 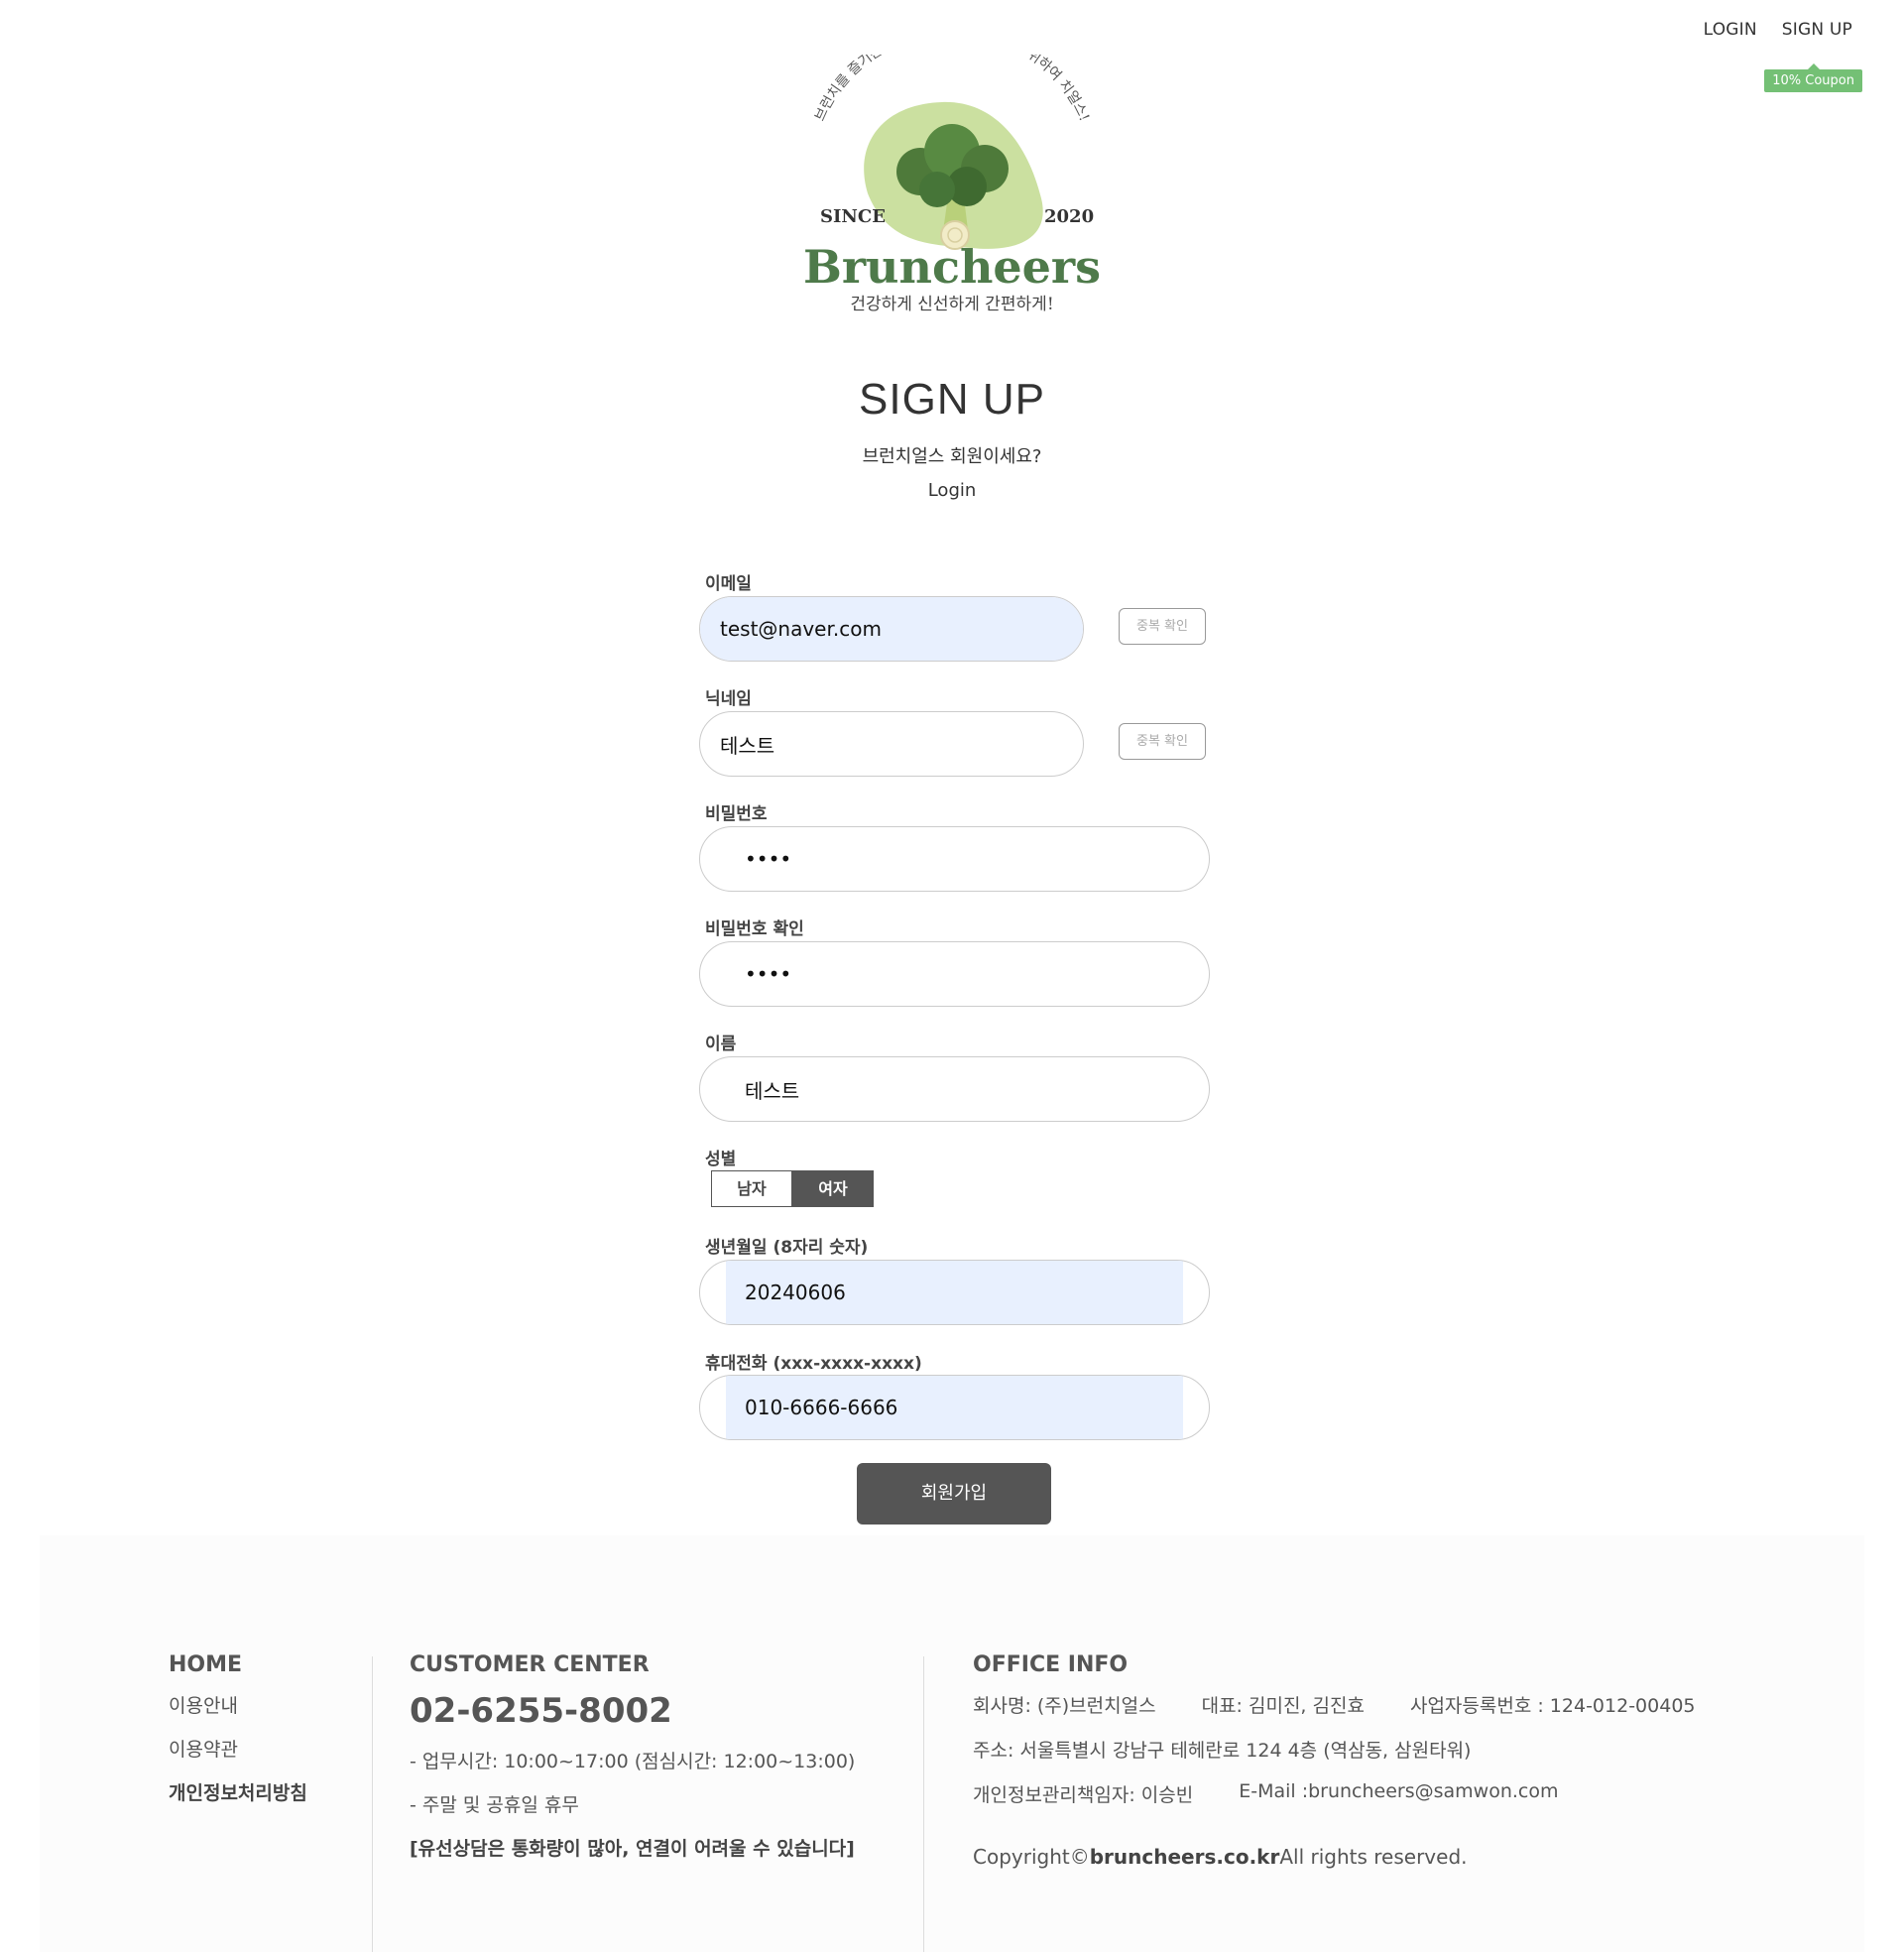 I want to click on nickname-dup-check-button: 중복 확인, so click(x=1162, y=741).